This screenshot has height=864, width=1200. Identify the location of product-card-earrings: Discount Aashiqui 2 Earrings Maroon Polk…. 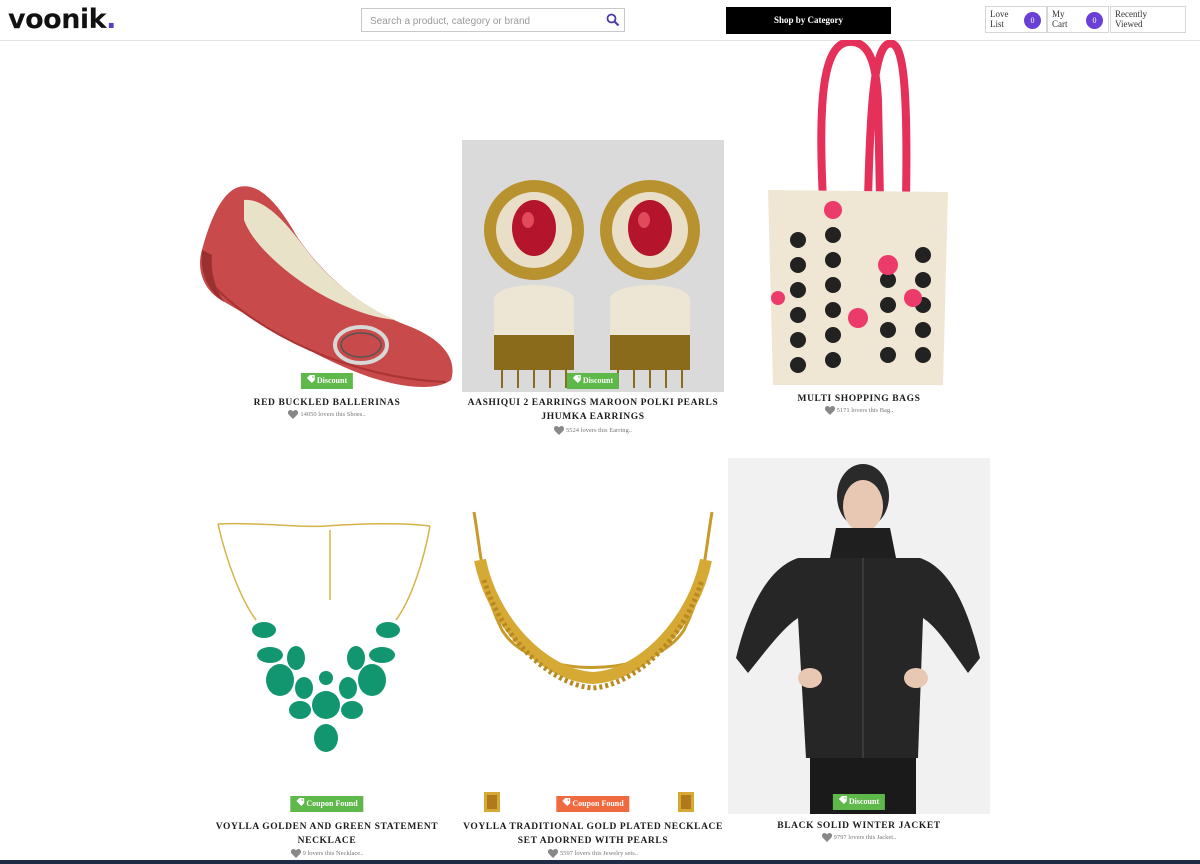
(593, 290).